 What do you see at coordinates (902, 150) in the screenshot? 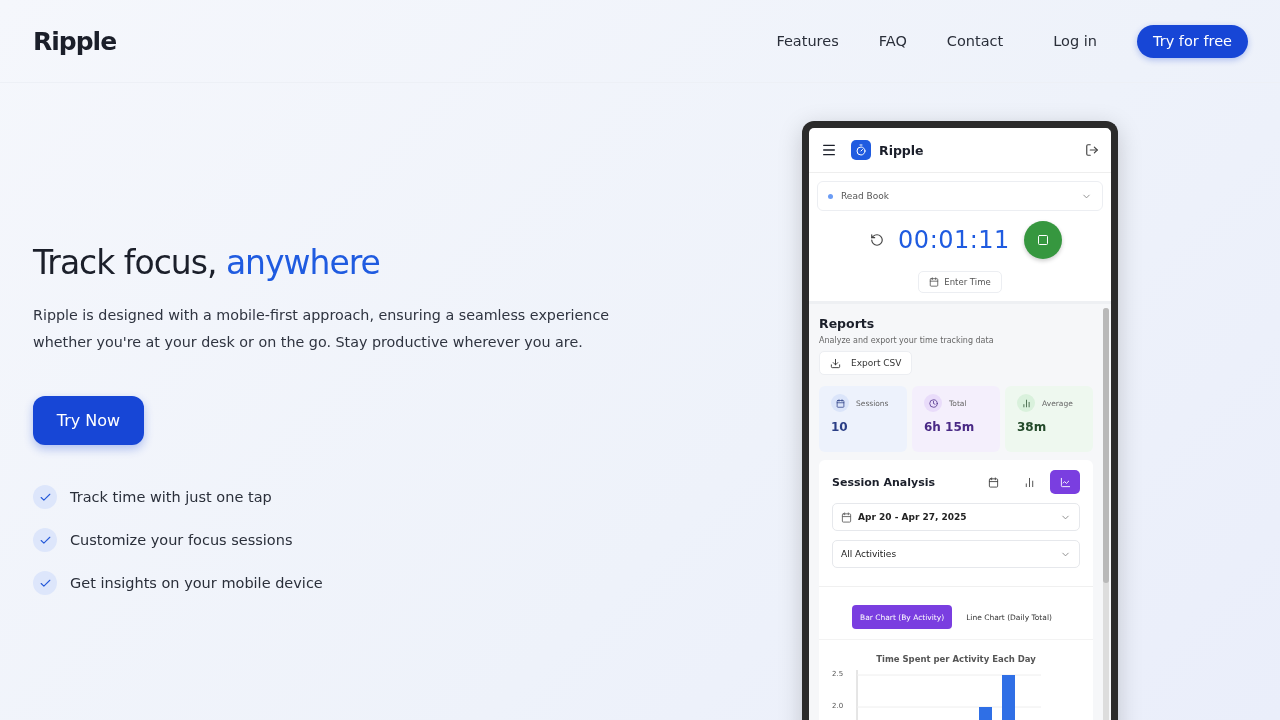
I see `app-name: Ripple` at bounding box center [902, 150].